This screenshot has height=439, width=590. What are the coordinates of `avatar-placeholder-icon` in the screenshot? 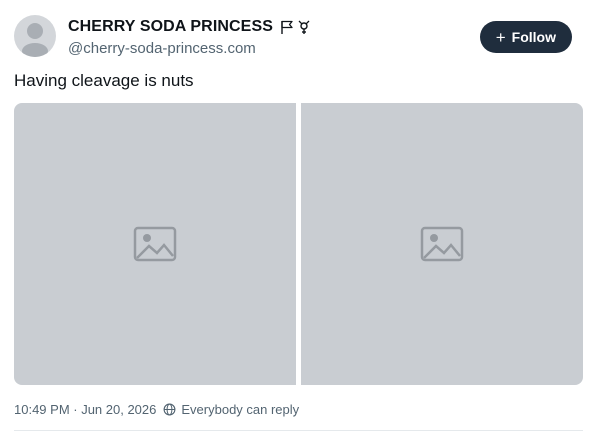 It's located at (35, 40).